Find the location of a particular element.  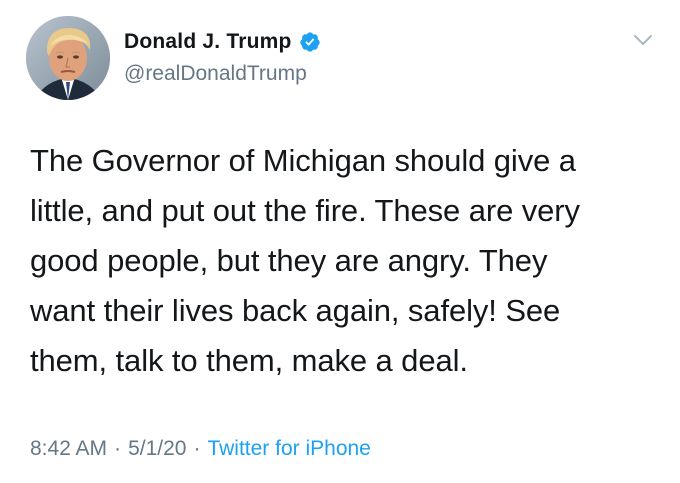

avatar-image is located at coordinates (68, 58).